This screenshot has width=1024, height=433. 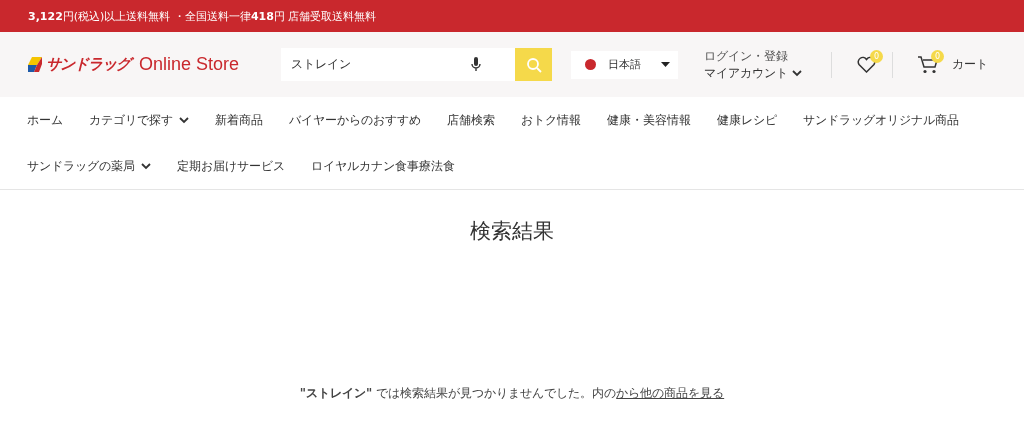 What do you see at coordinates (533, 64) in the screenshot?
I see `search-icon` at bounding box center [533, 64].